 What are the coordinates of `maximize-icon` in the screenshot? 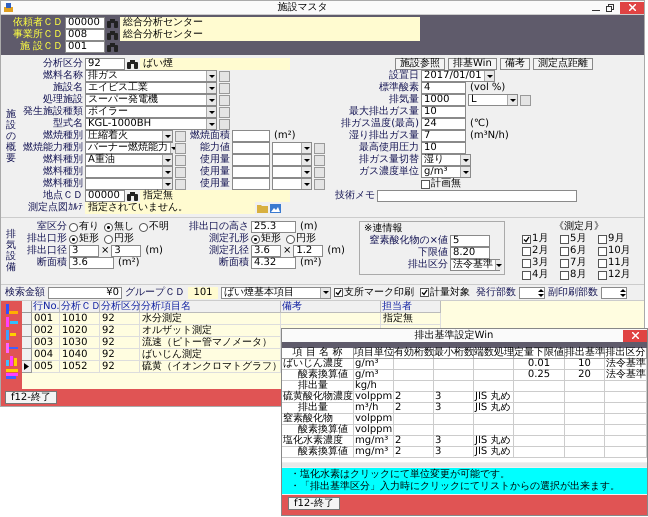 It's located at (610, 8).